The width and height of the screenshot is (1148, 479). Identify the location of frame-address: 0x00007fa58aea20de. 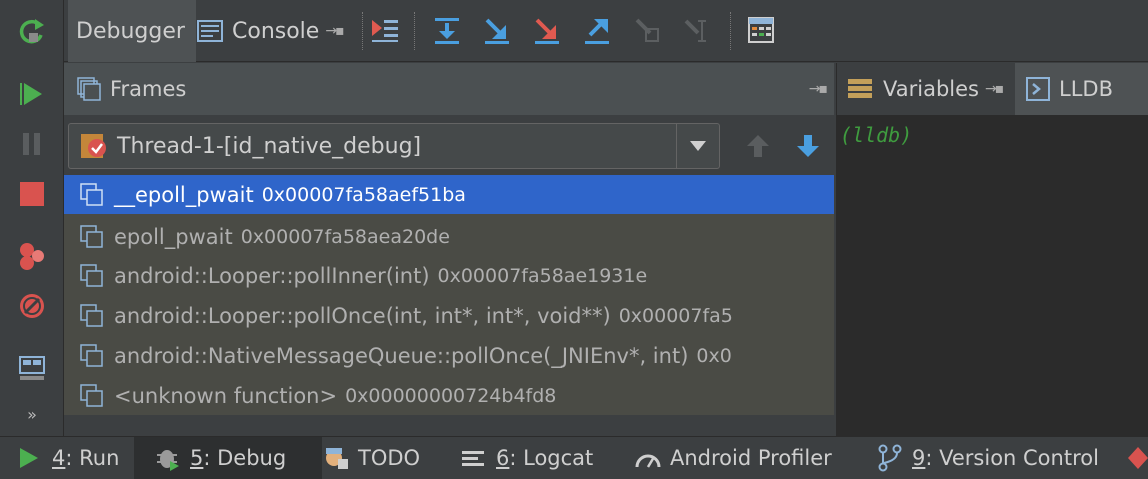
(345, 236).